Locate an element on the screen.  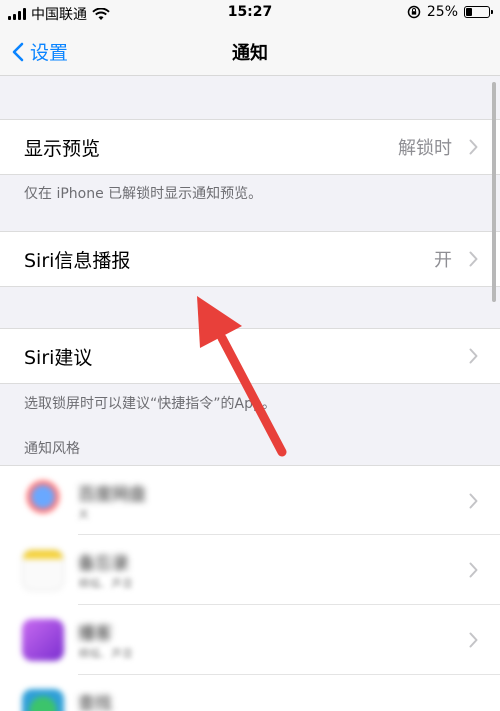
status-right: 25% is located at coordinates (450, 12).